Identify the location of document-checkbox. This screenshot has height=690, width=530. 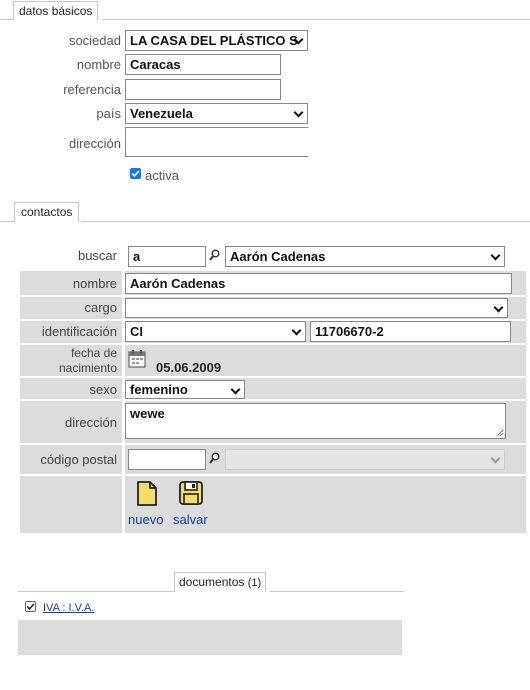
(30, 606).